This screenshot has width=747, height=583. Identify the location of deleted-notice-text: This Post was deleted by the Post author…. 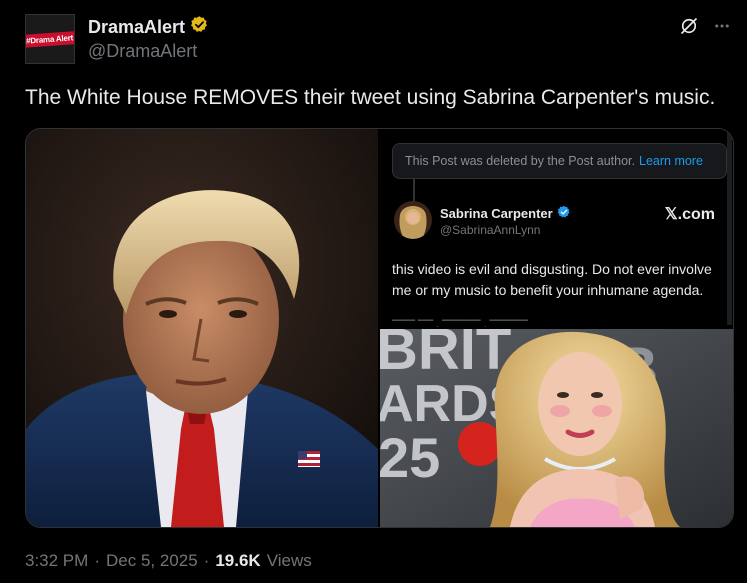
(520, 161).